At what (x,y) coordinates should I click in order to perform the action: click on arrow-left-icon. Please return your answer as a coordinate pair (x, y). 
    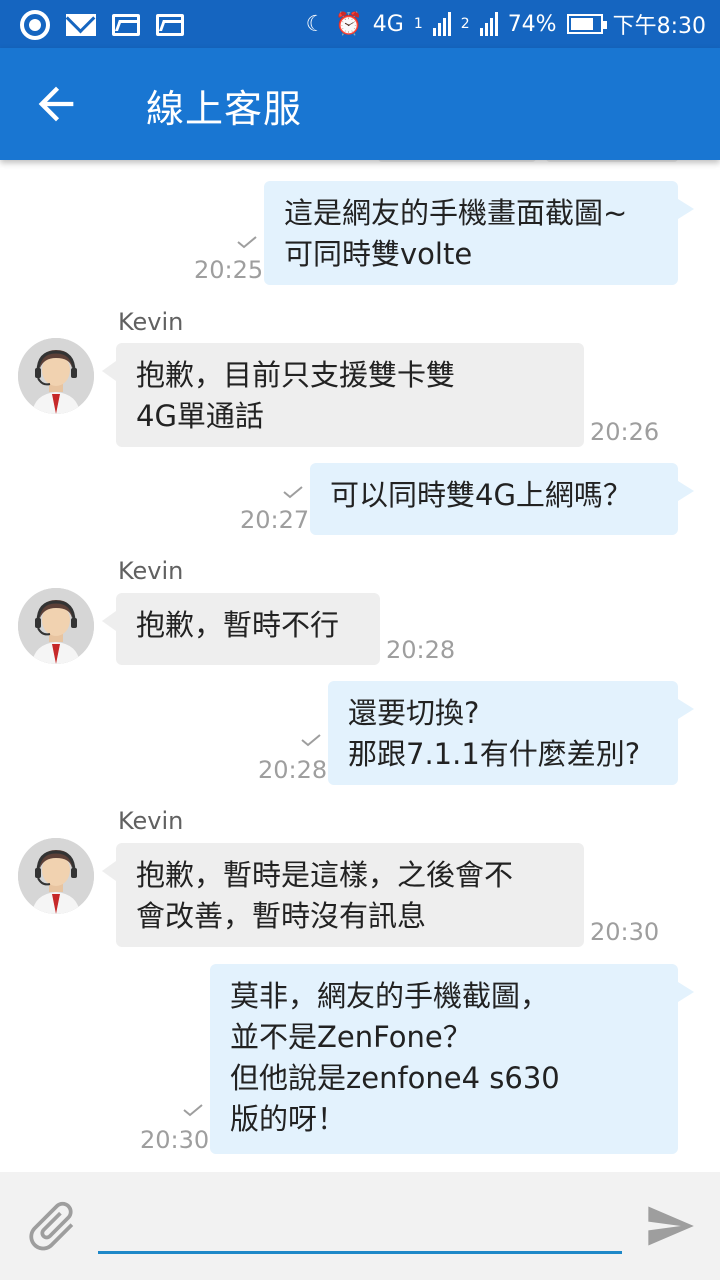
    Looking at the image, I should click on (56, 104).